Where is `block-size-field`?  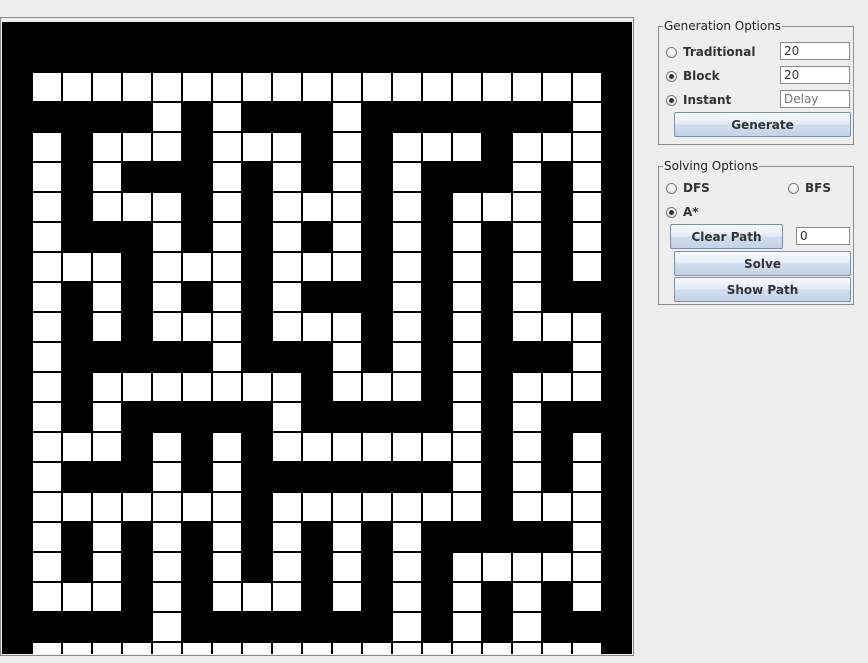
block-size-field is located at coordinates (815, 75).